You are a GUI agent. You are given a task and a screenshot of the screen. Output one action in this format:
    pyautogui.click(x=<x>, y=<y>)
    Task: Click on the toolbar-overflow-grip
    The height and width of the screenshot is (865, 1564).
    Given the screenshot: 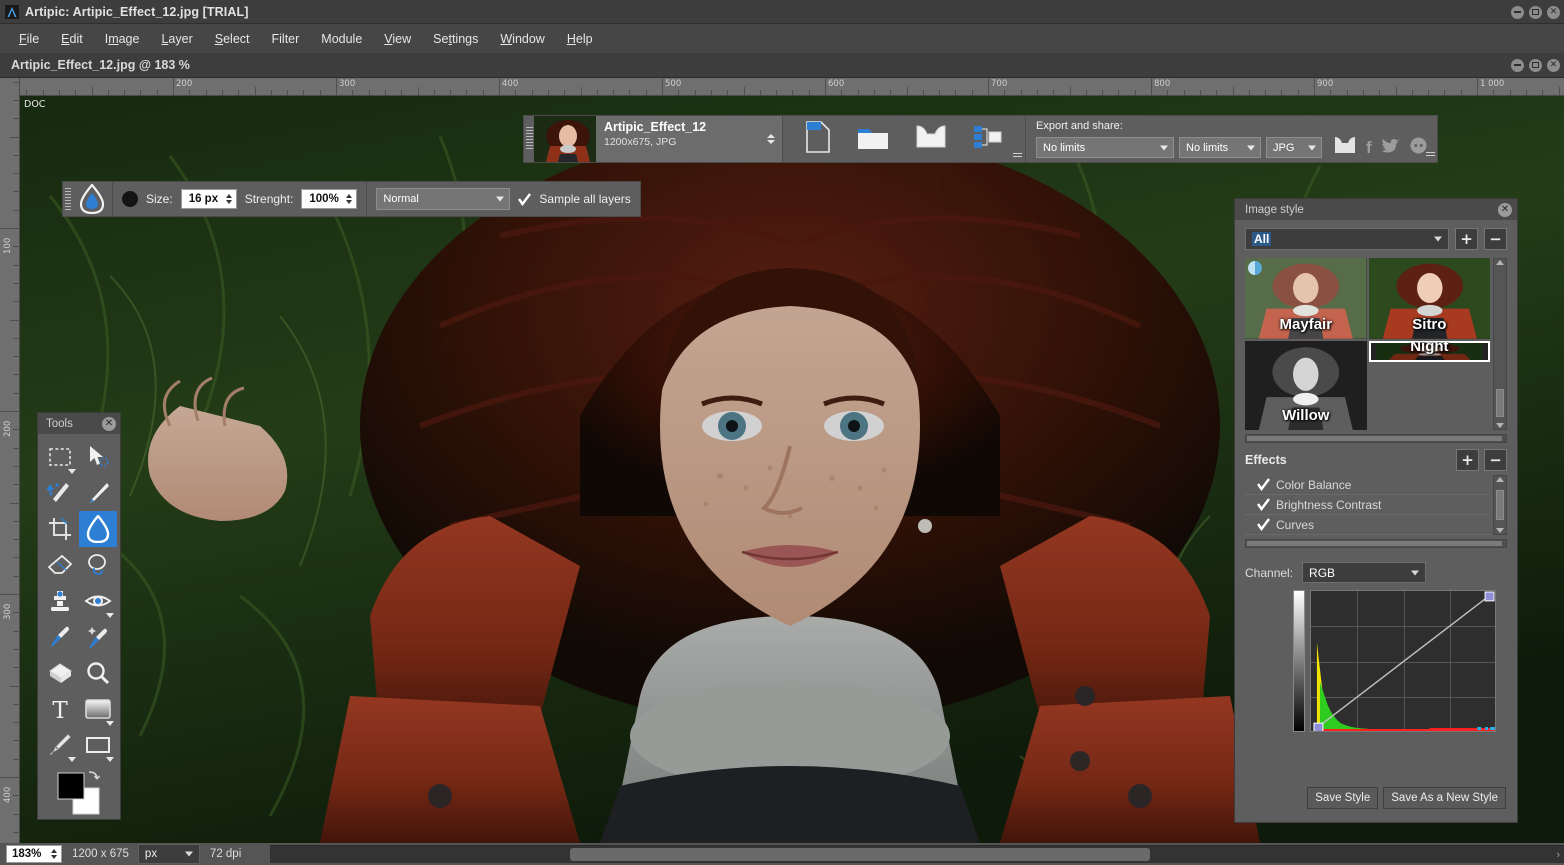 What is the action you would take?
    pyautogui.click(x=1017, y=156)
    